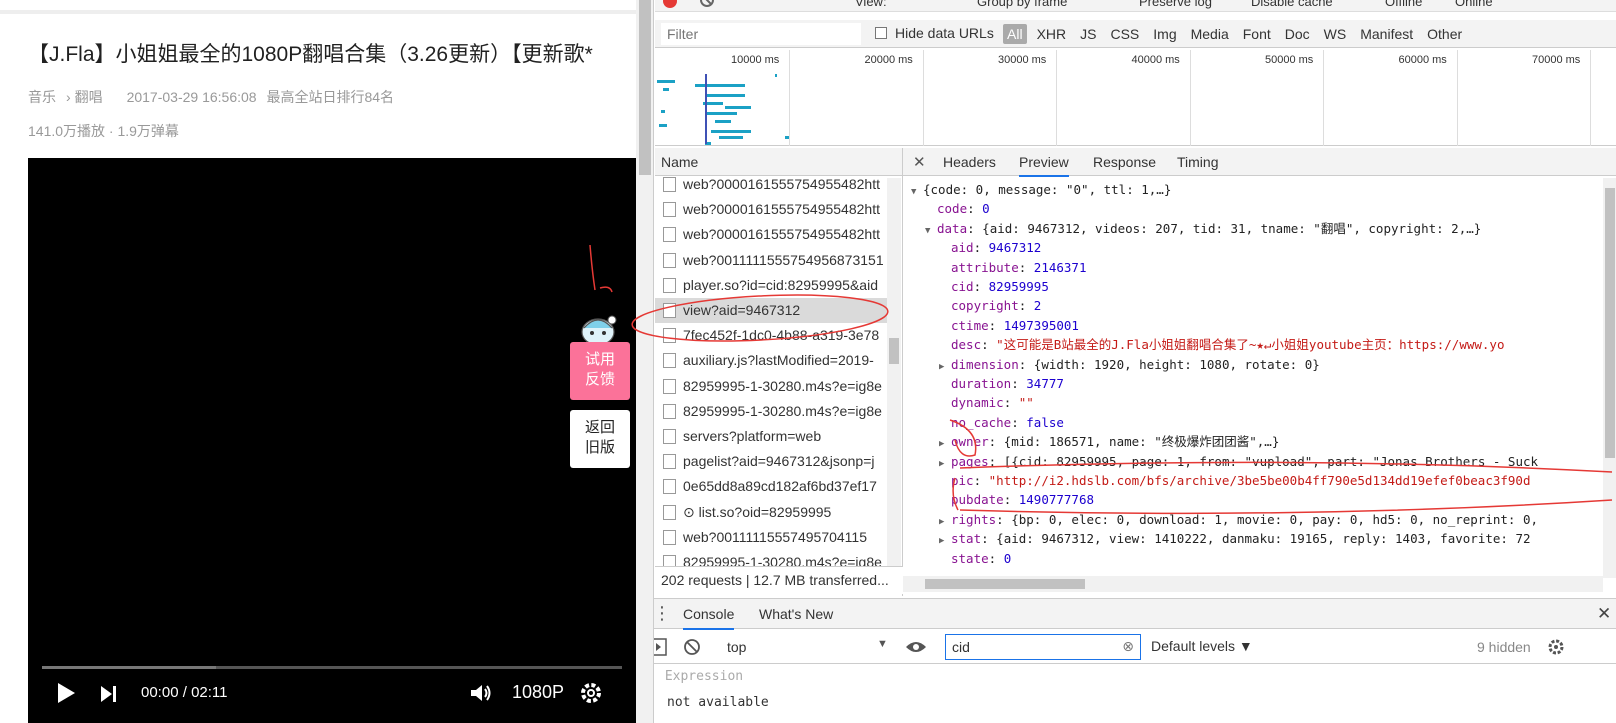  Describe the element at coordinates (66, 693) in the screenshot. I see `play-icon` at that location.